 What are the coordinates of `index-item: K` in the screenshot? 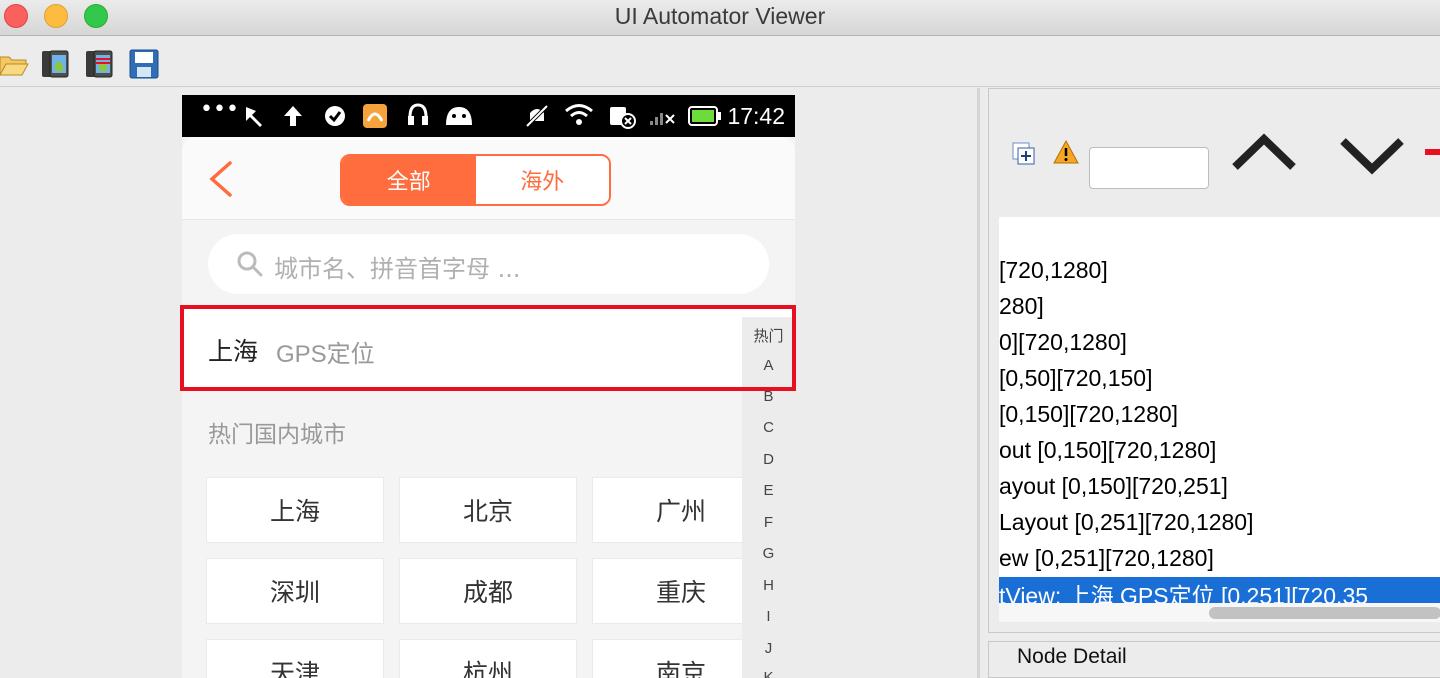 It's located at (768, 673).